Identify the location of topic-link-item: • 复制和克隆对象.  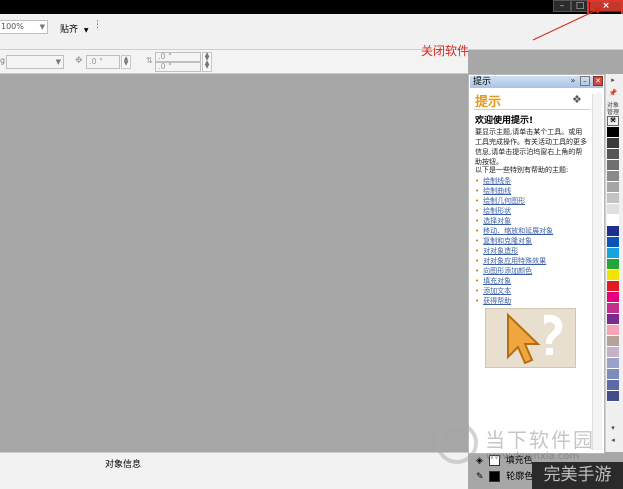
(531, 241).